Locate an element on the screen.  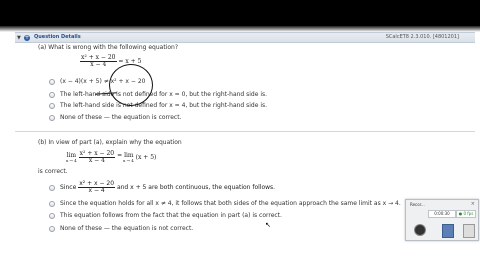
part-b-fraction: x² + x − 20 x − 4 is located at coordinates (97, 157).